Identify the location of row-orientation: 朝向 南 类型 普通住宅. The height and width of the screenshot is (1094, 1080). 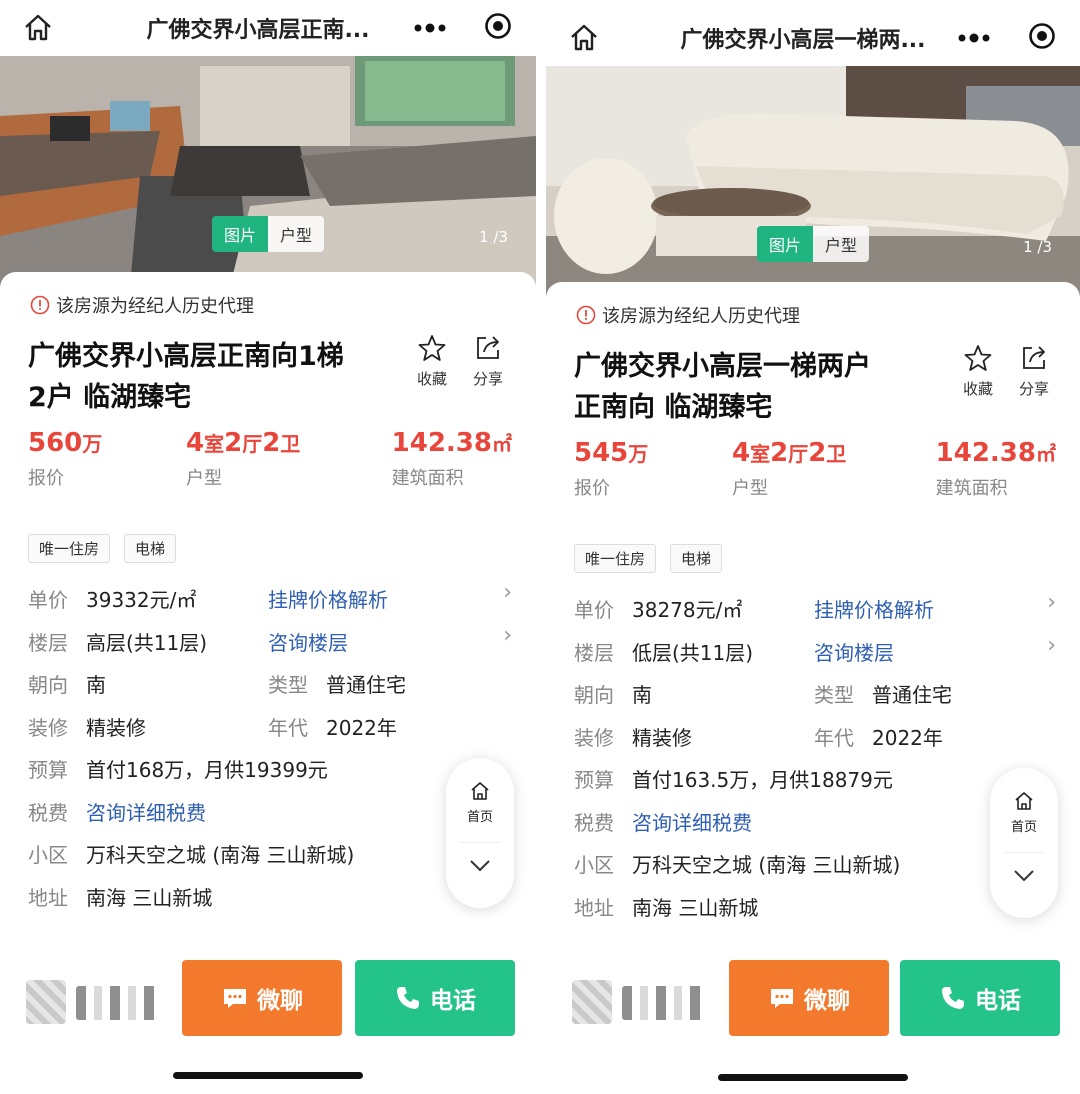
(270, 690).